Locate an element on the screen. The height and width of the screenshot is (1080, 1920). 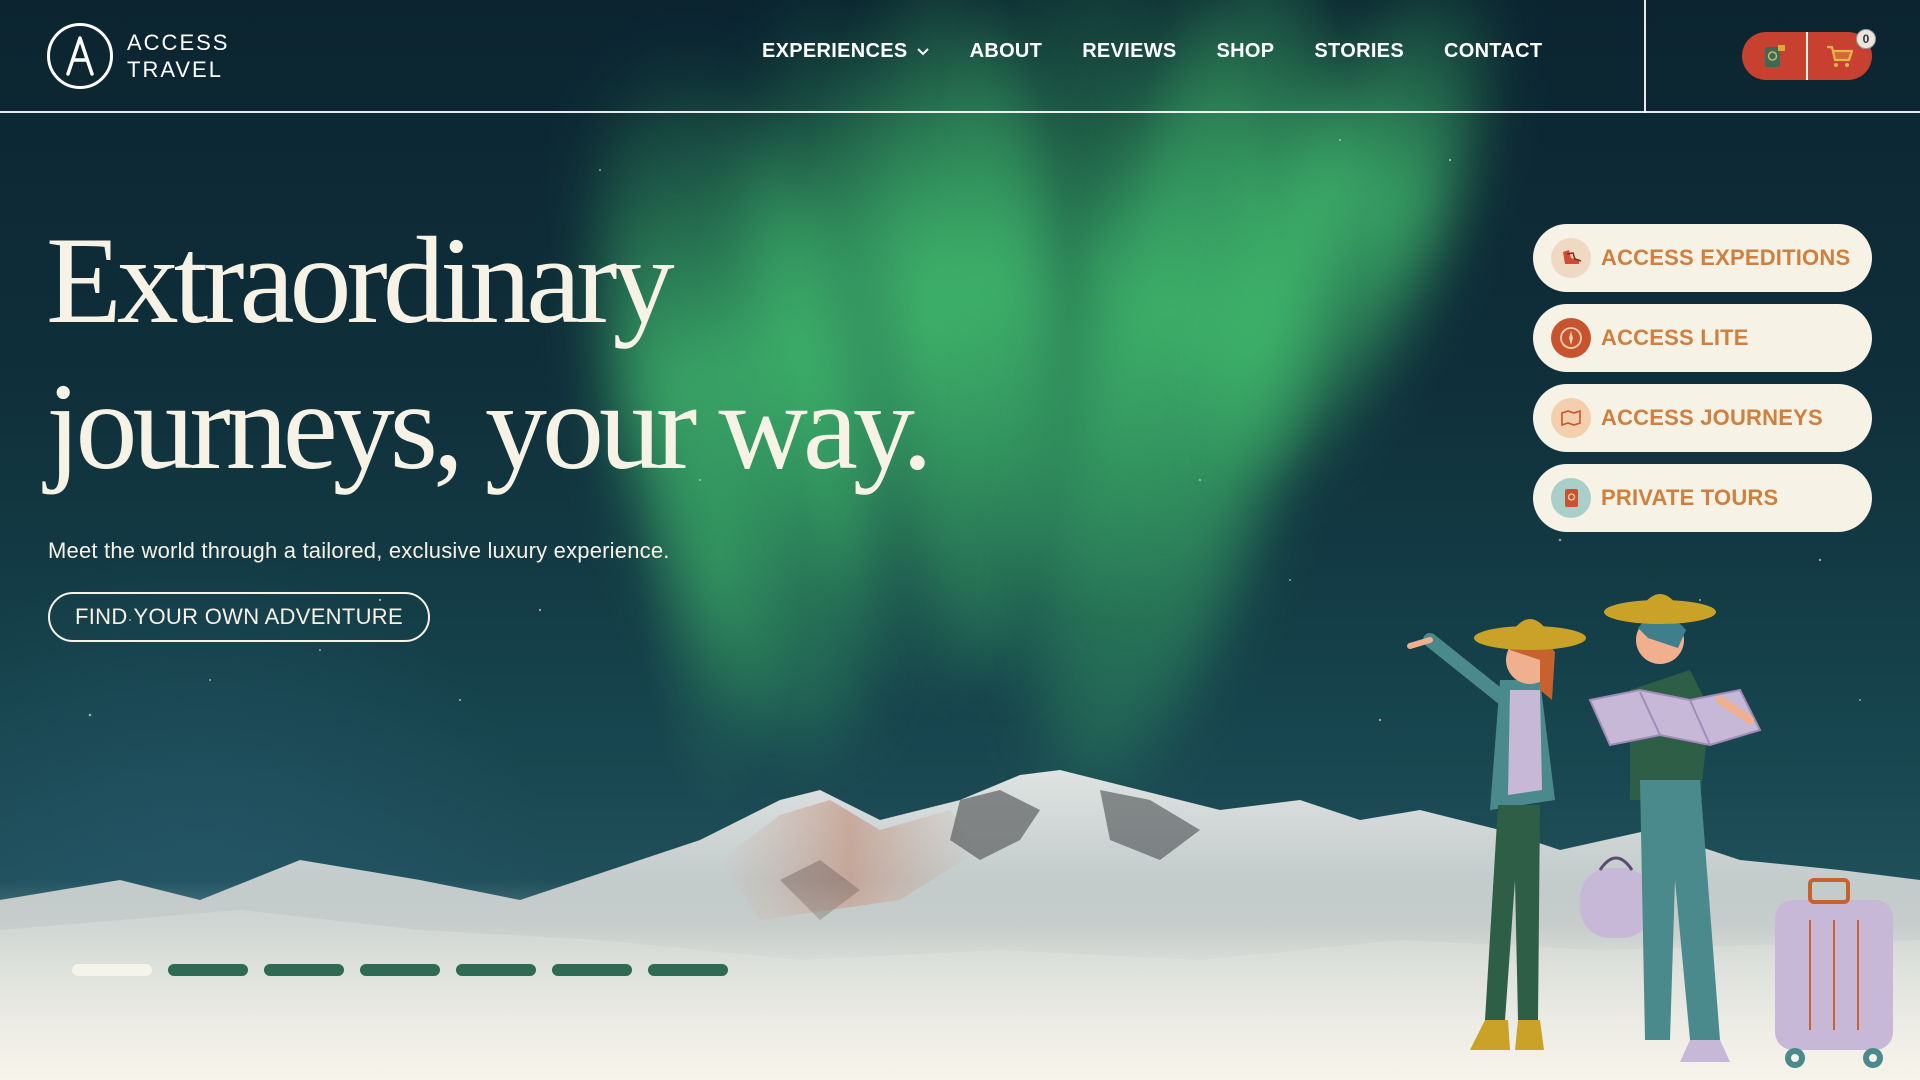
boots-icon is located at coordinates (1571, 258).